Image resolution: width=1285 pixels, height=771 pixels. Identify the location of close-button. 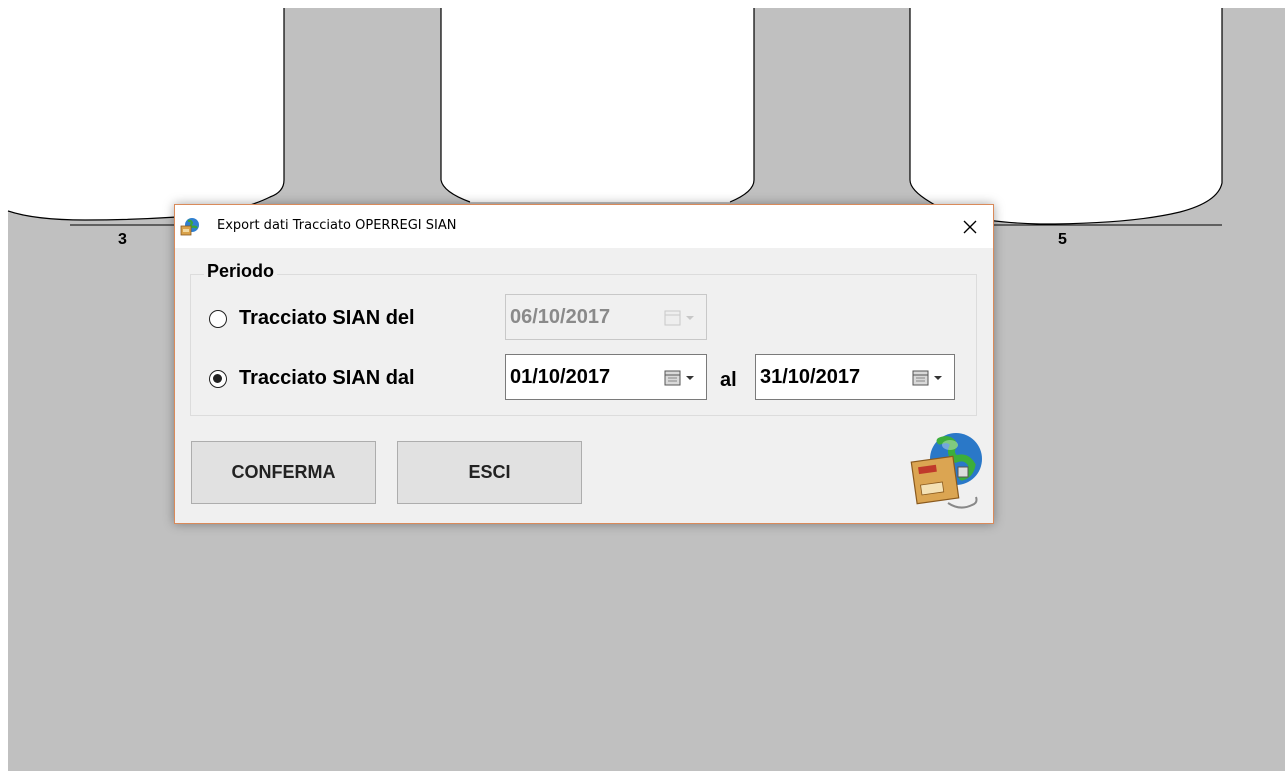
(970, 226).